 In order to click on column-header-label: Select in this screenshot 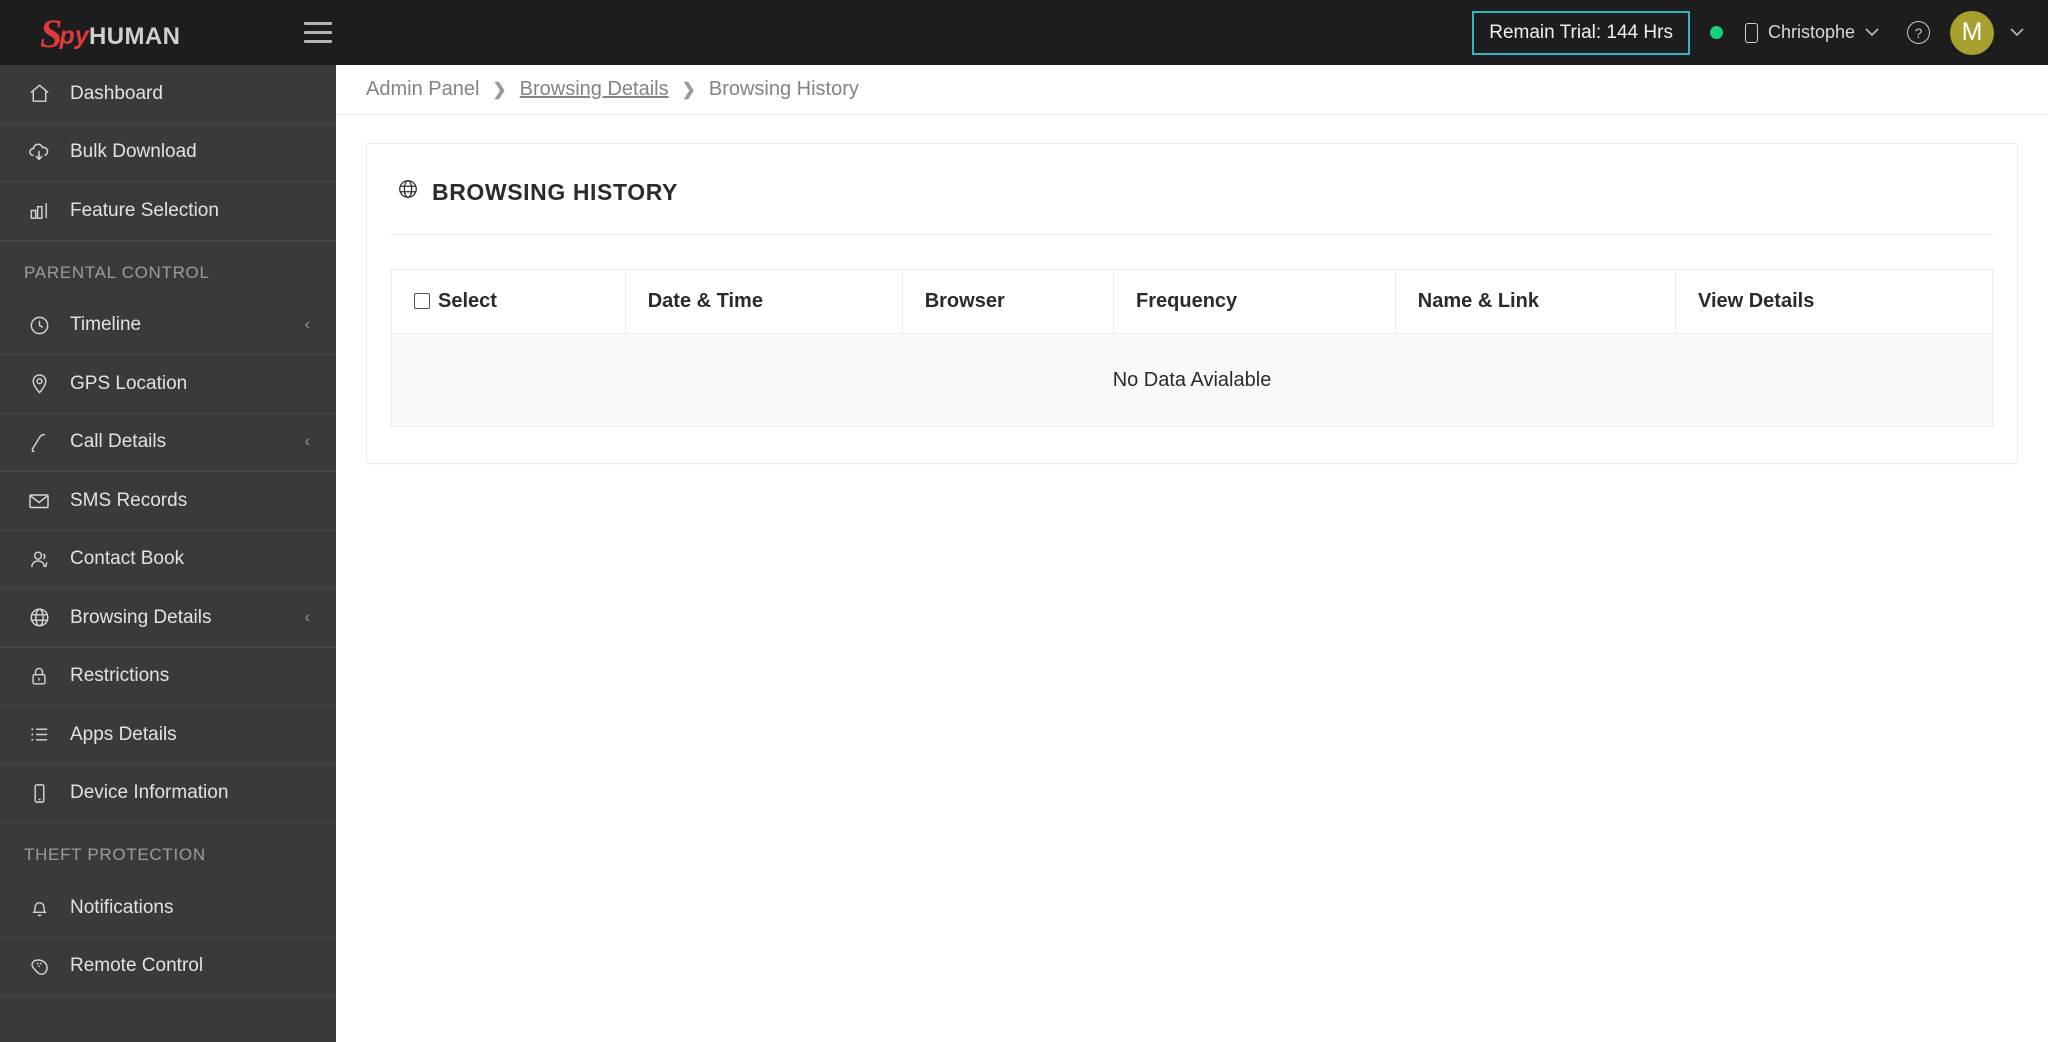, I will do `click(467, 301)`.